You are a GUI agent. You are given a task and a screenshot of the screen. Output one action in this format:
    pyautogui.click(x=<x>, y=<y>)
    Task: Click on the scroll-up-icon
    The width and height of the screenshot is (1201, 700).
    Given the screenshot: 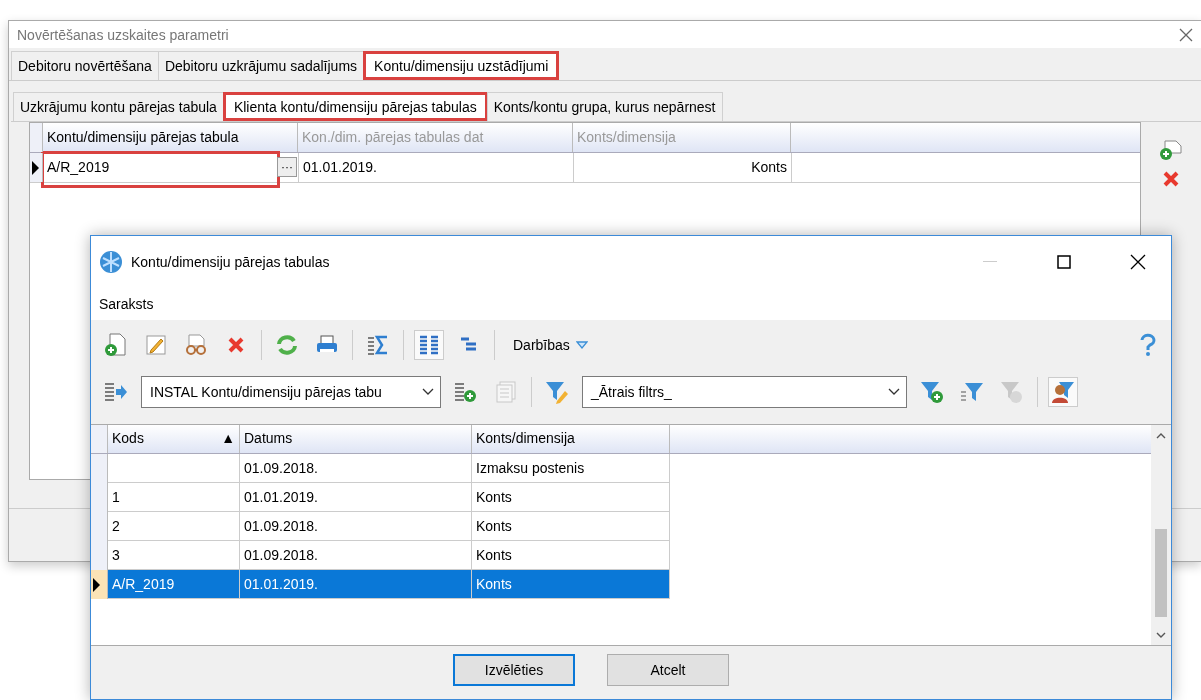 What is the action you would take?
    pyautogui.click(x=1161, y=435)
    